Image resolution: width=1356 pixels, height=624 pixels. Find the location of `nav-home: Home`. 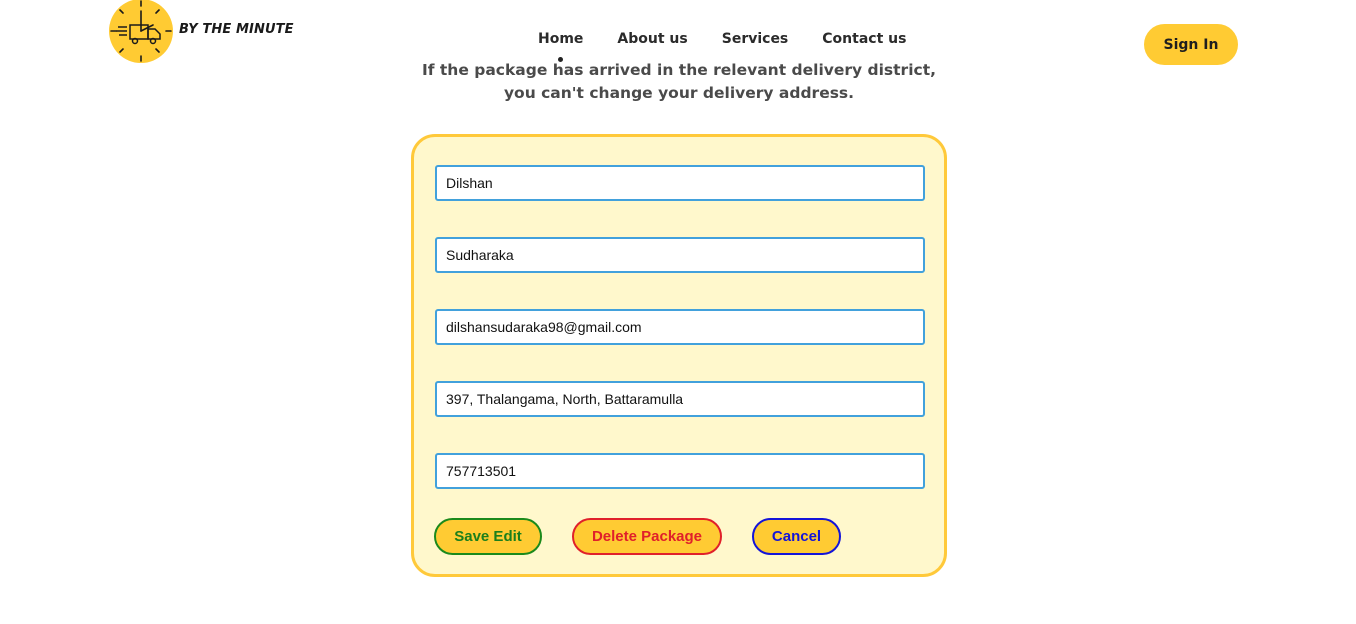

nav-home: Home is located at coordinates (560, 39).